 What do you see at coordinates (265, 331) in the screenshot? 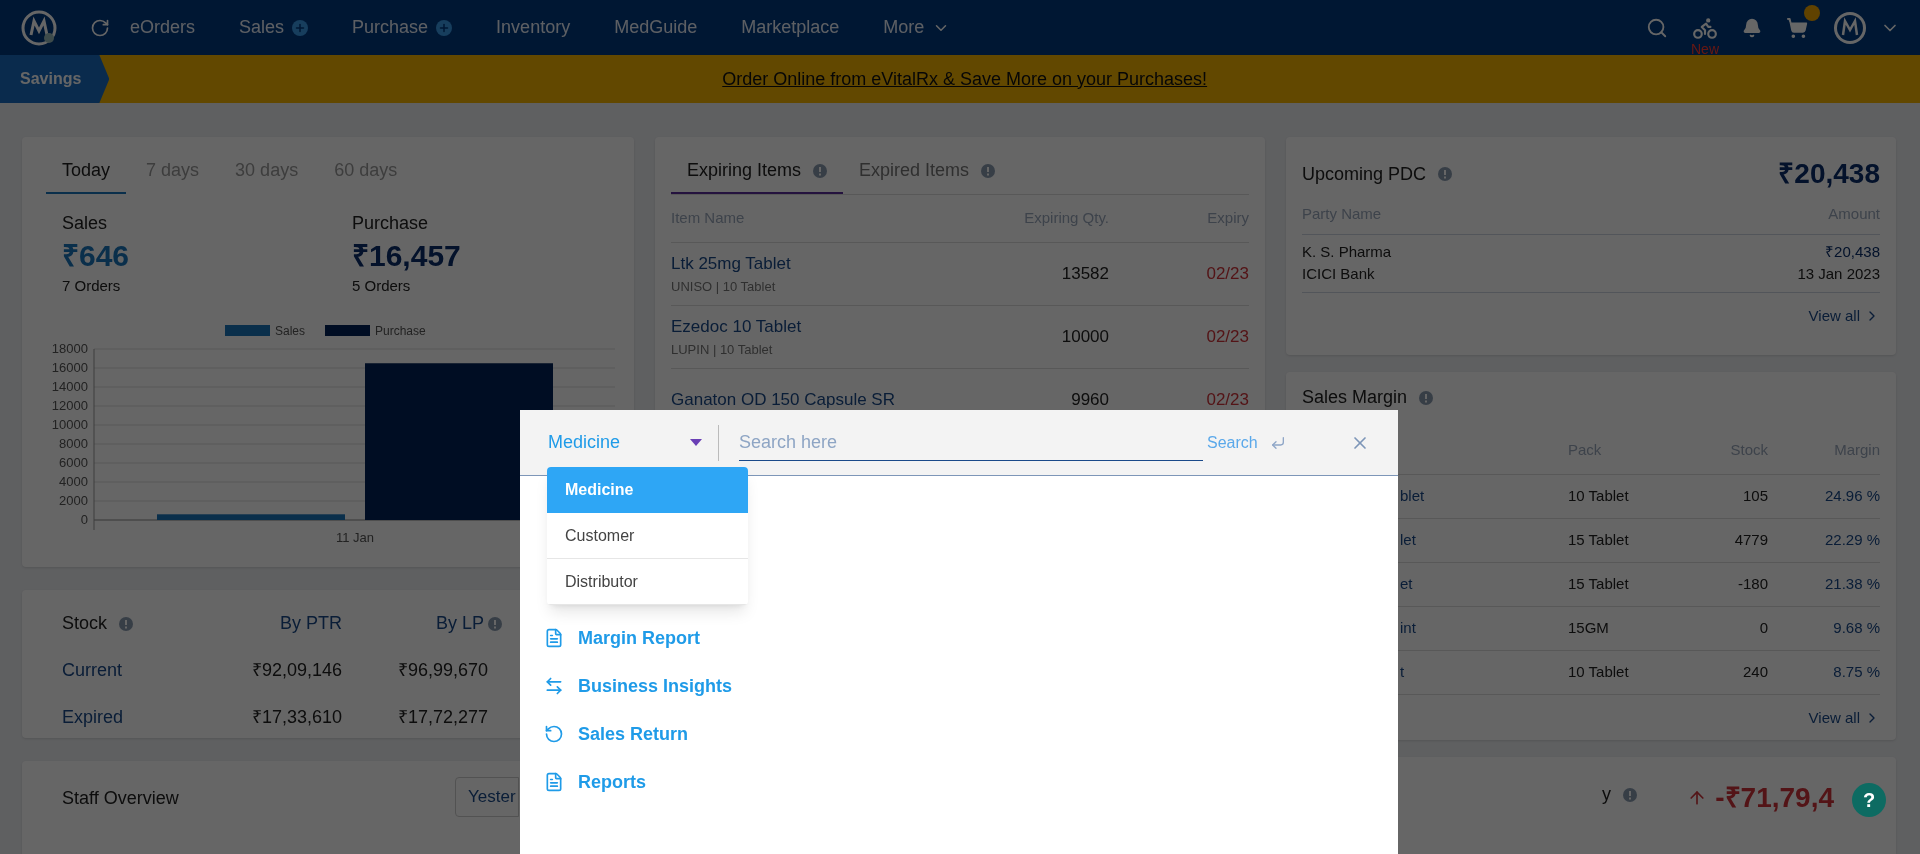
I see `legend-item: Sales` at bounding box center [265, 331].